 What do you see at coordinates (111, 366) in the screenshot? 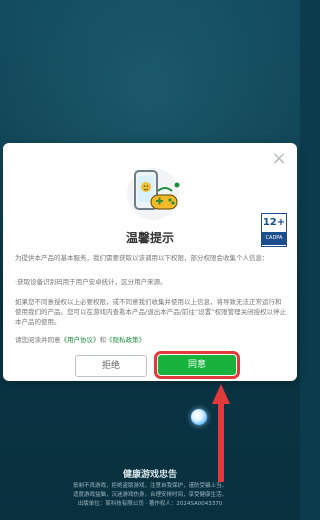
I see `reject-button: 拒绝` at bounding box center [111, 366].